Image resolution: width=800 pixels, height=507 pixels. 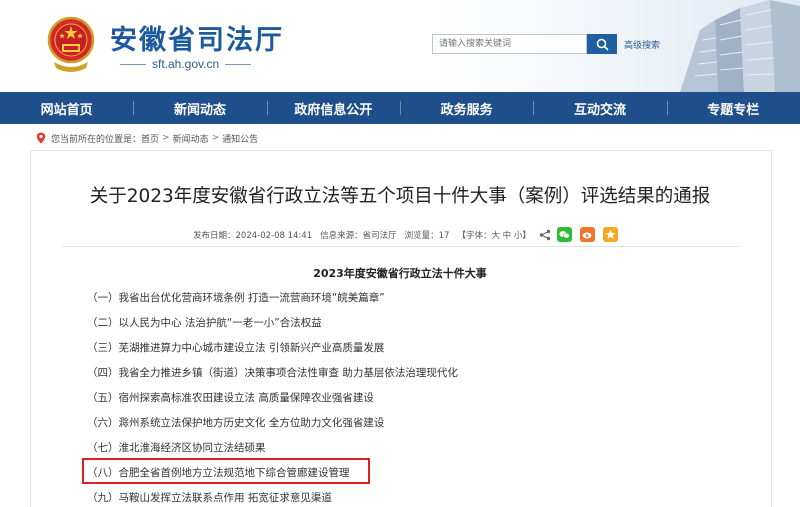 I want to click on list-item: （二）以人民为中心 法治护航“一老一小”合法权益, so click(x=204, y=323).